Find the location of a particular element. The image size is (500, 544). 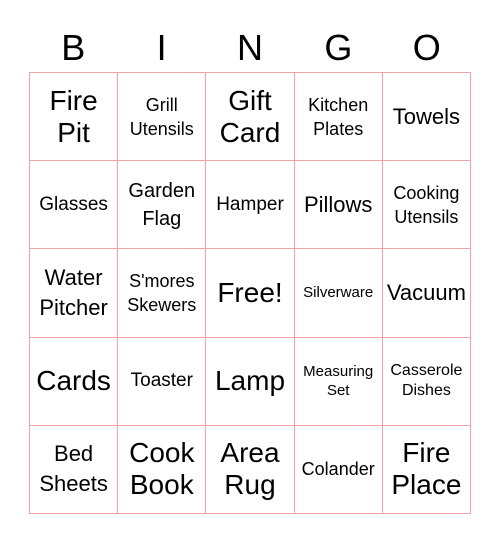

bingo-cell: Casserole Dishes is located at coordinates (426, 381).